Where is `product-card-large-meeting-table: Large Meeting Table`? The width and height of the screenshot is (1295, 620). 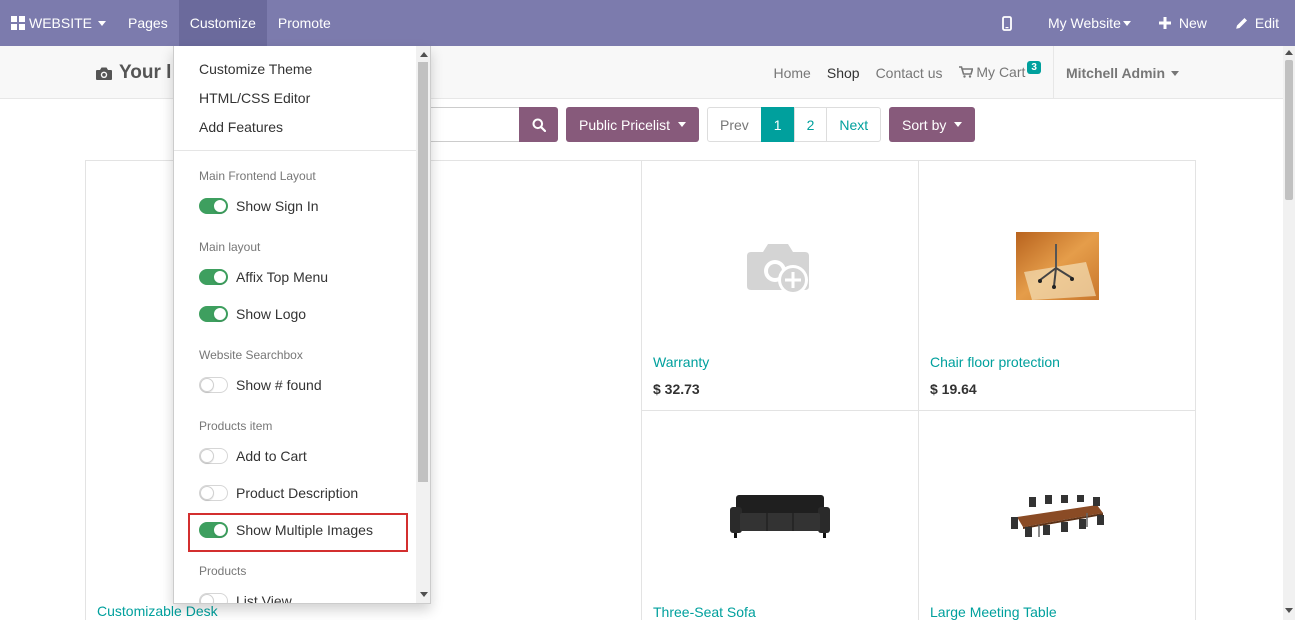
product-card-large-meeting-table: Large Meeting Table is located at coordinates (1057, 515).